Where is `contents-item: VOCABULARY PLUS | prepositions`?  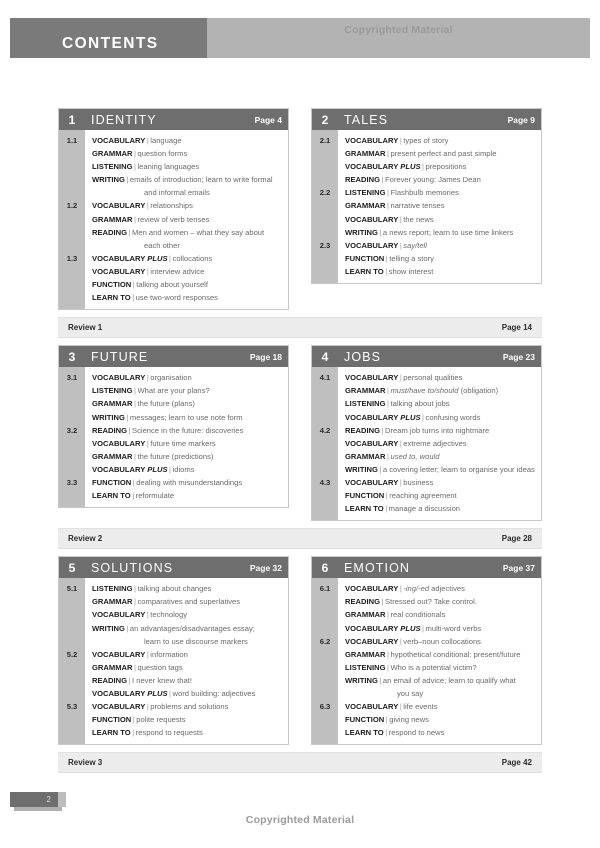 contents-item: VOCABULARY PLUS | prepositions is located at coordinates (440, 166).